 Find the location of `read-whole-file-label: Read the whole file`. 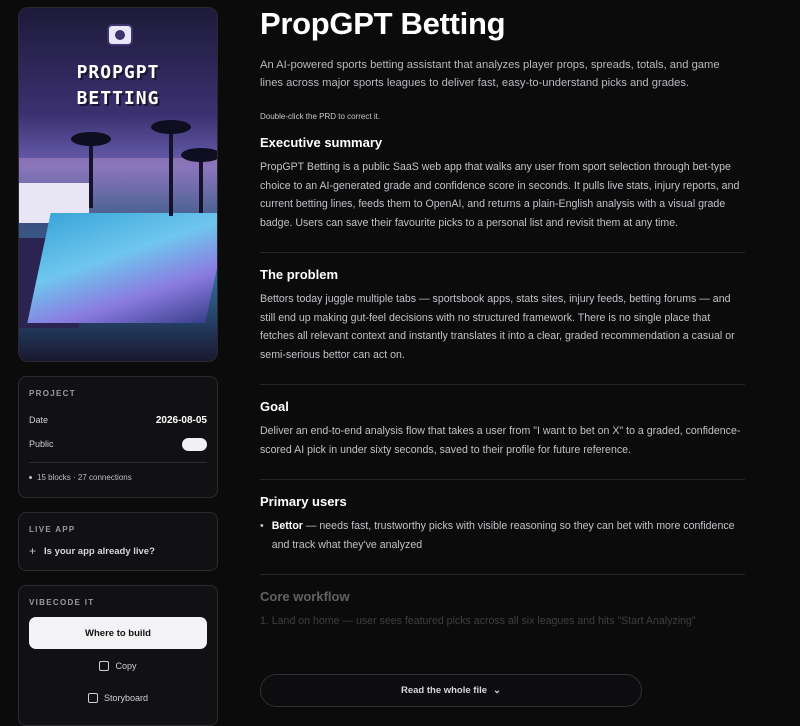

read-whole-file-label: Read the whole file is located at coordinates (444, 690).